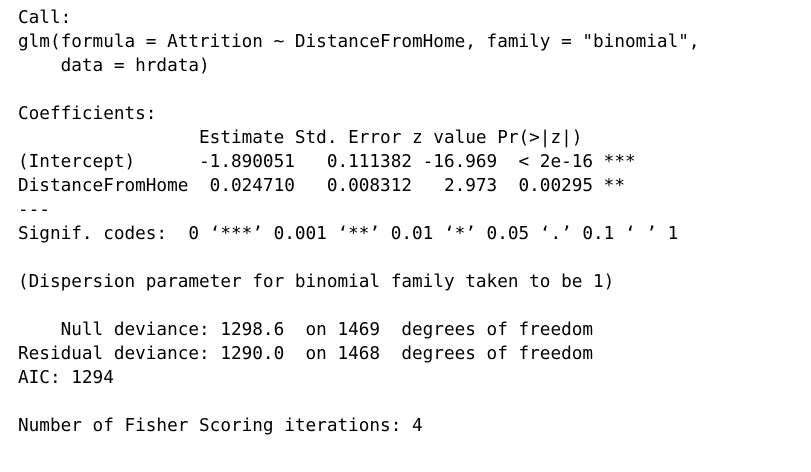  I want to click on fisher-iterations: Number of Fisher Scoring iterations: 4, so click(220, 426).